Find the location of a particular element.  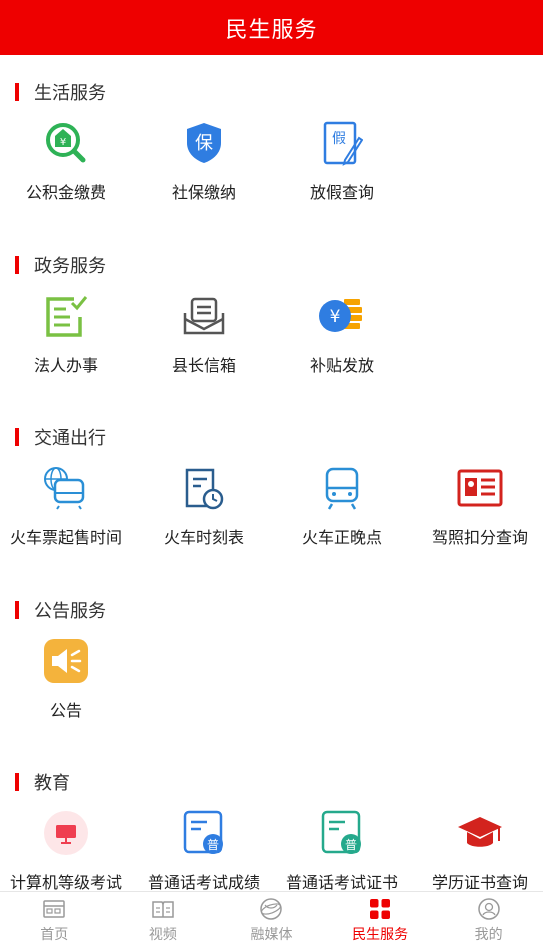

service-label: 火车正晚点 is located at coordinates (341, 537).